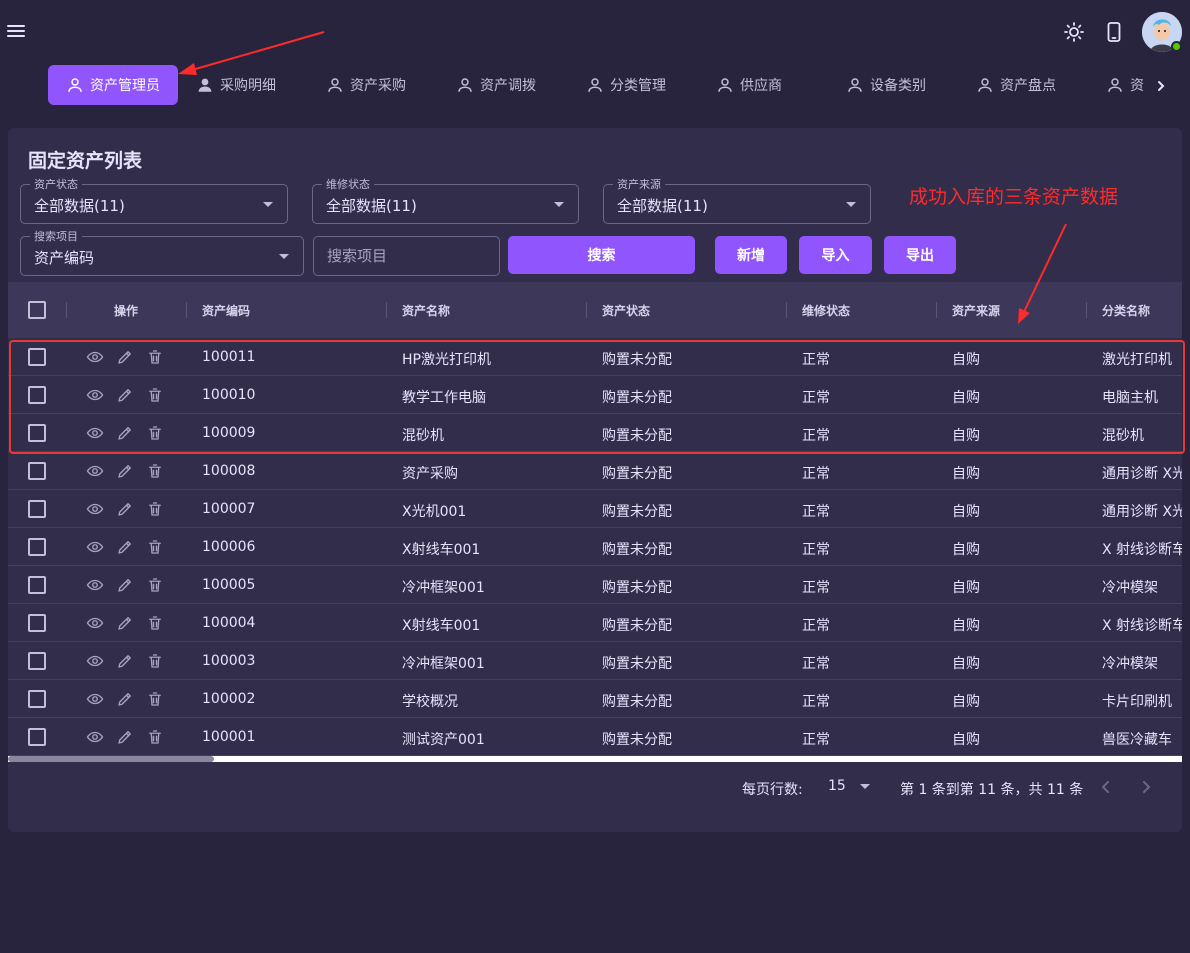  Describe the element at coordinates (381, 85) in the screenshot. I see `tab-asset-purchase: 资产采购` at that location.